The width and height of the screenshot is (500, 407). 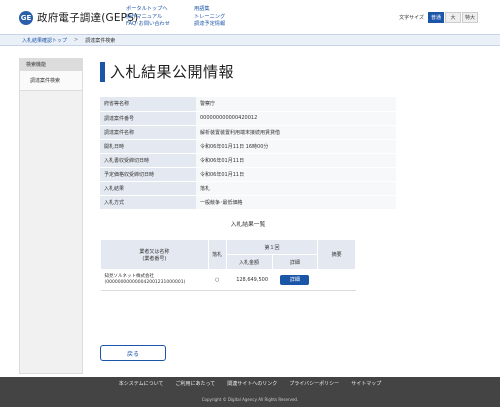 What do you see at coordinates (336, 280) in the screenshot?
I see `note-cell` at bounding box center [336, 280].